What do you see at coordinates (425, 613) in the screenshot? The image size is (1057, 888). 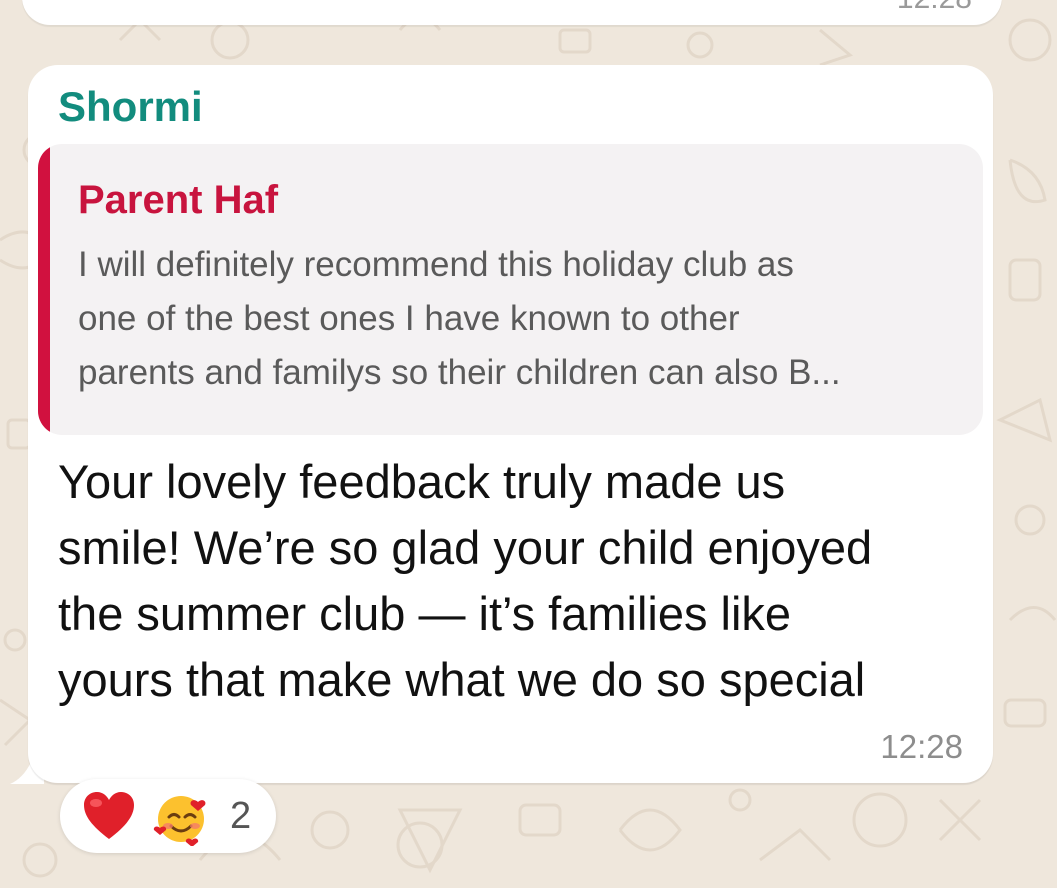 I see `message-line: the summer club — it’s families like` at bounding box center [425, 613].